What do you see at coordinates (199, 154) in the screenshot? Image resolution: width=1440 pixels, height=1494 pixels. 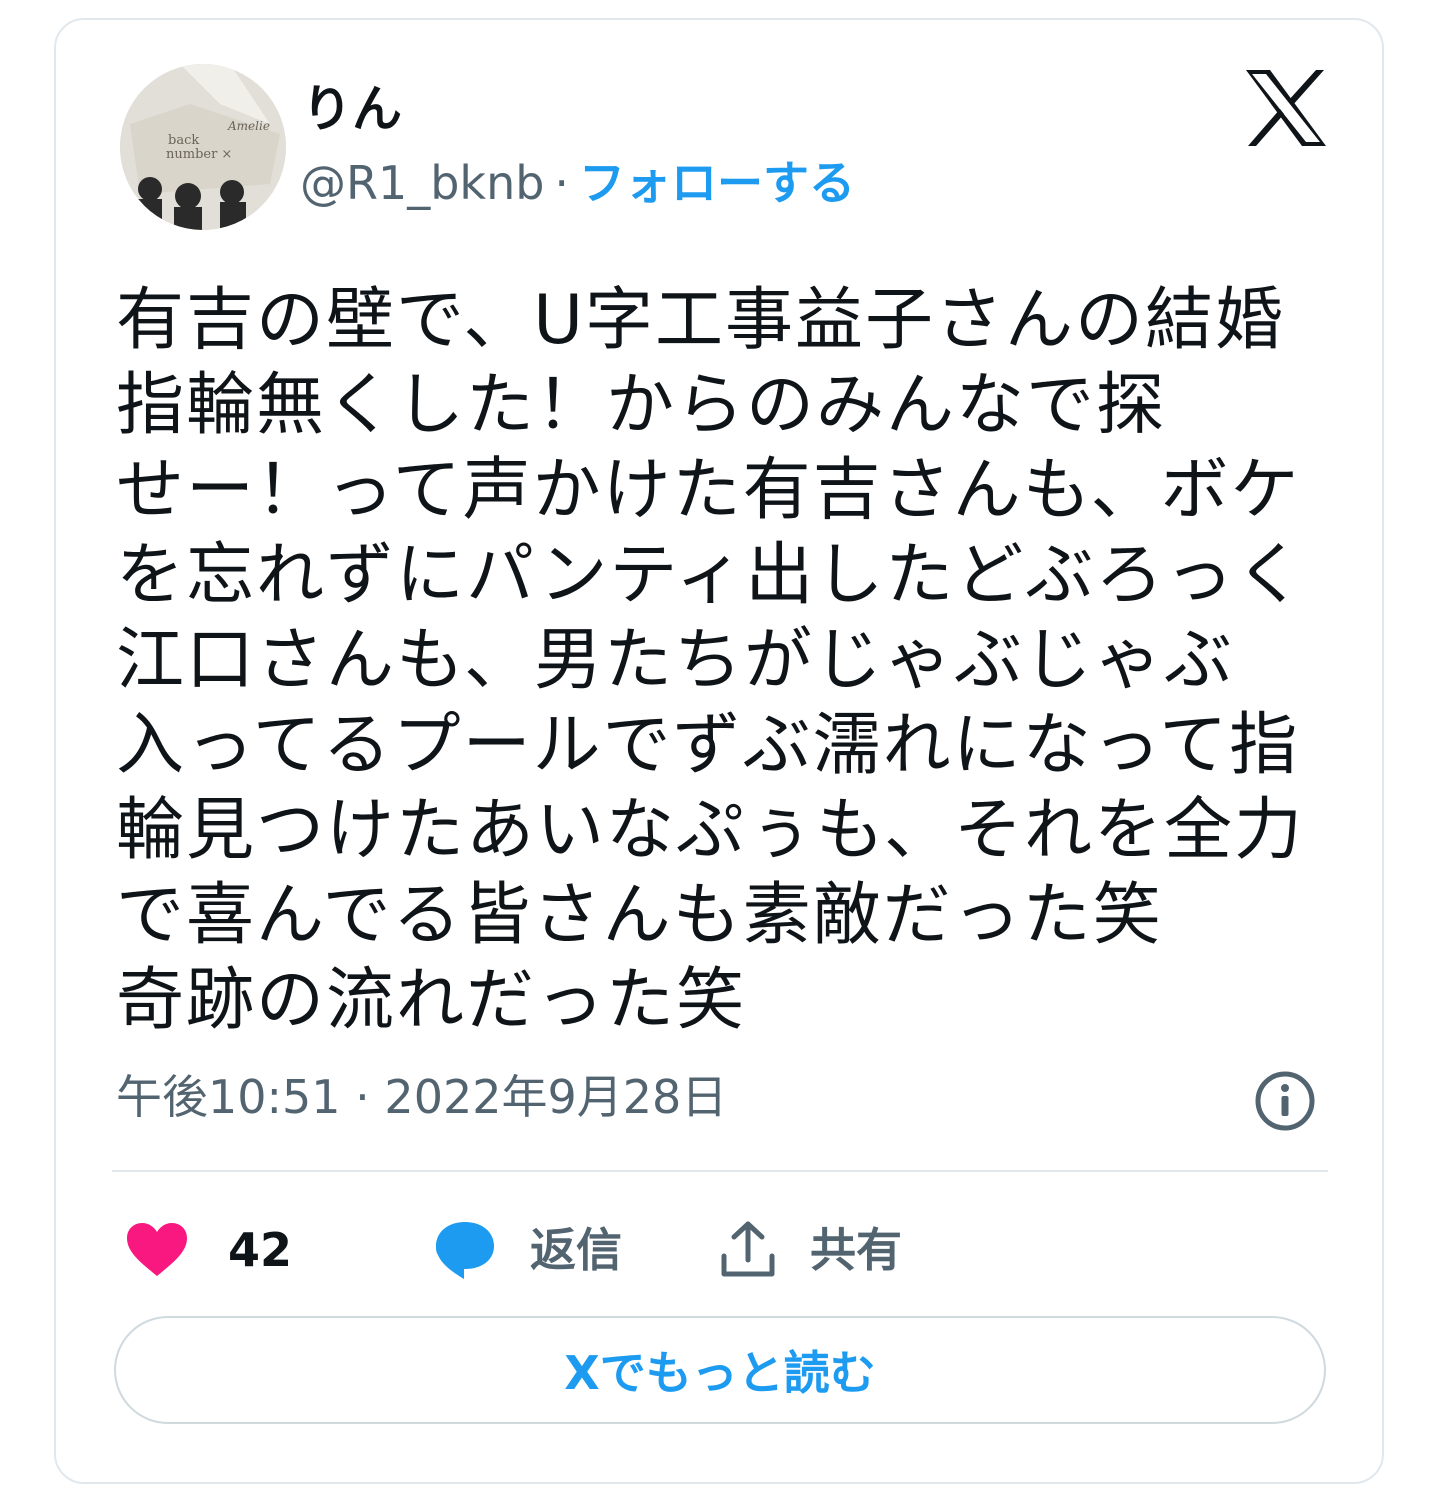 I see `svg-text: number ×` at bounding box center [199, 154].